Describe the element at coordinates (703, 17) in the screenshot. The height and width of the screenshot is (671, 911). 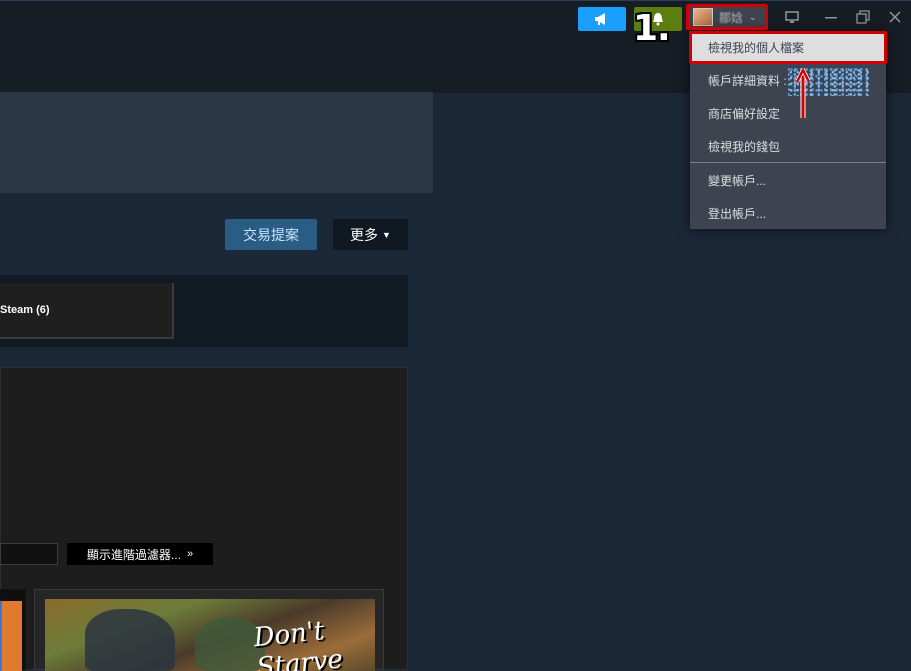
I see `avatar` at that location.